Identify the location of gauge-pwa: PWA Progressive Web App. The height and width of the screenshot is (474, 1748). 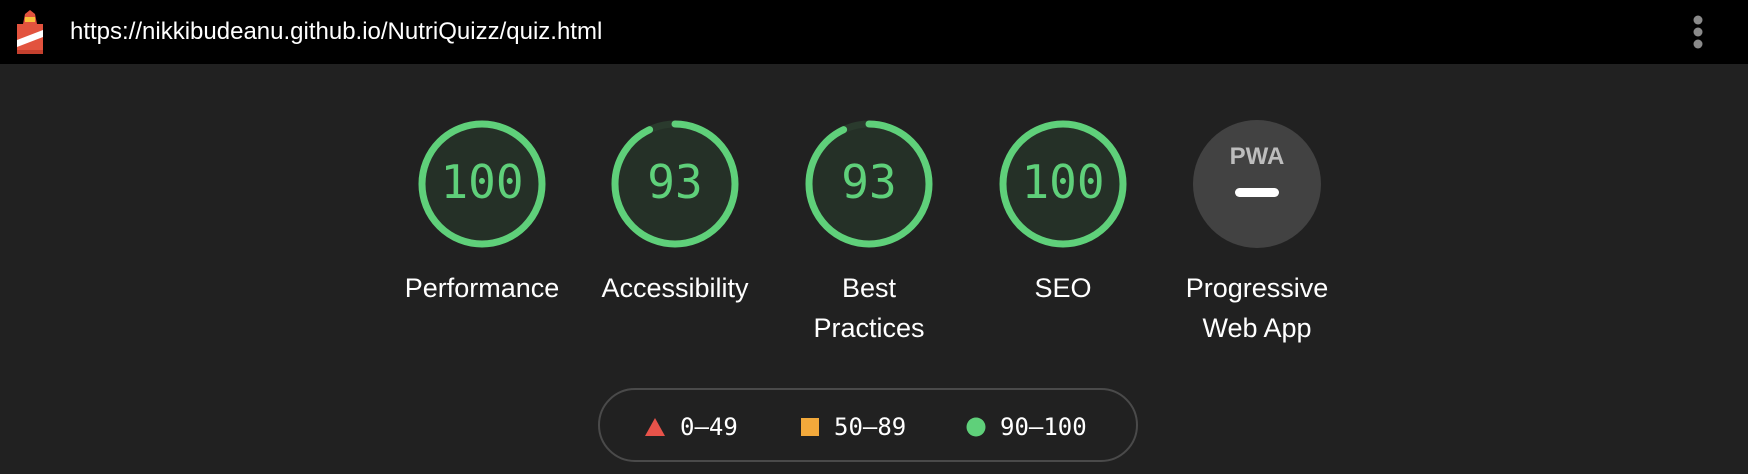
(1257, 233).